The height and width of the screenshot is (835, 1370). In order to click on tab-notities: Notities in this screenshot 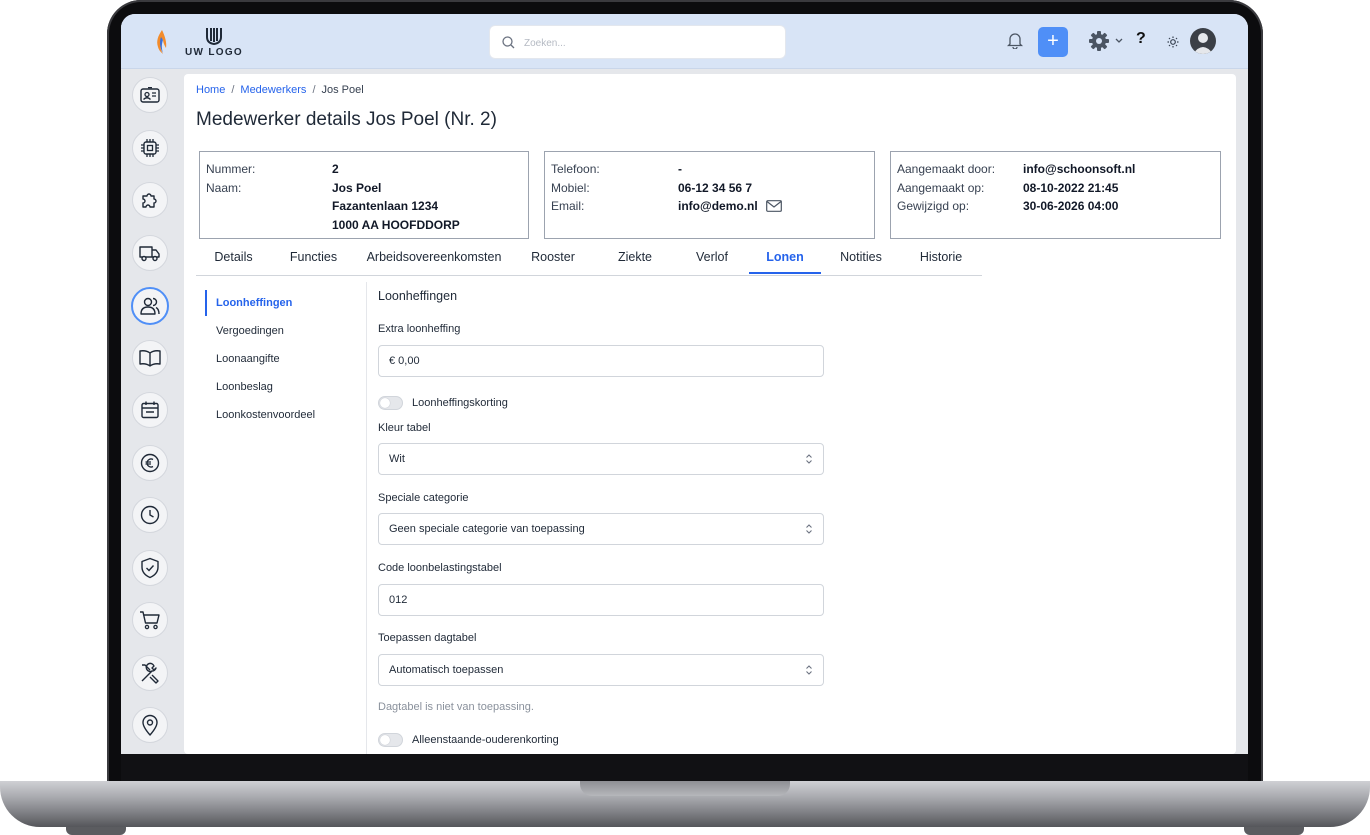, I will do `click(861, 258)`.